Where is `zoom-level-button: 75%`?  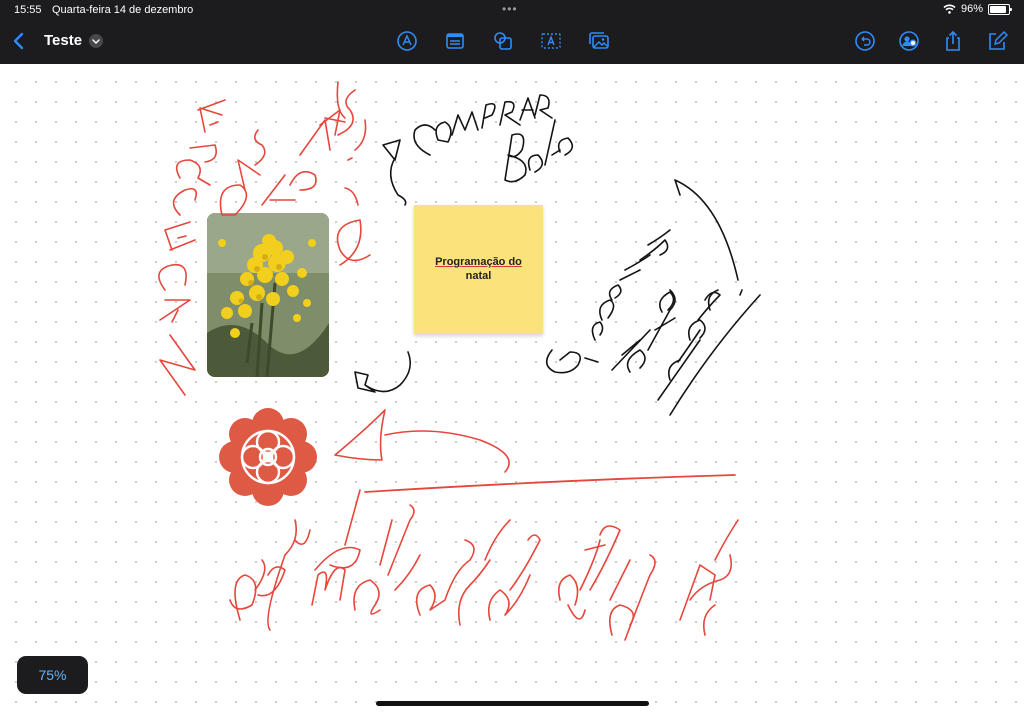
zoom-level-button: 75% is located at coordinates (52, 675).